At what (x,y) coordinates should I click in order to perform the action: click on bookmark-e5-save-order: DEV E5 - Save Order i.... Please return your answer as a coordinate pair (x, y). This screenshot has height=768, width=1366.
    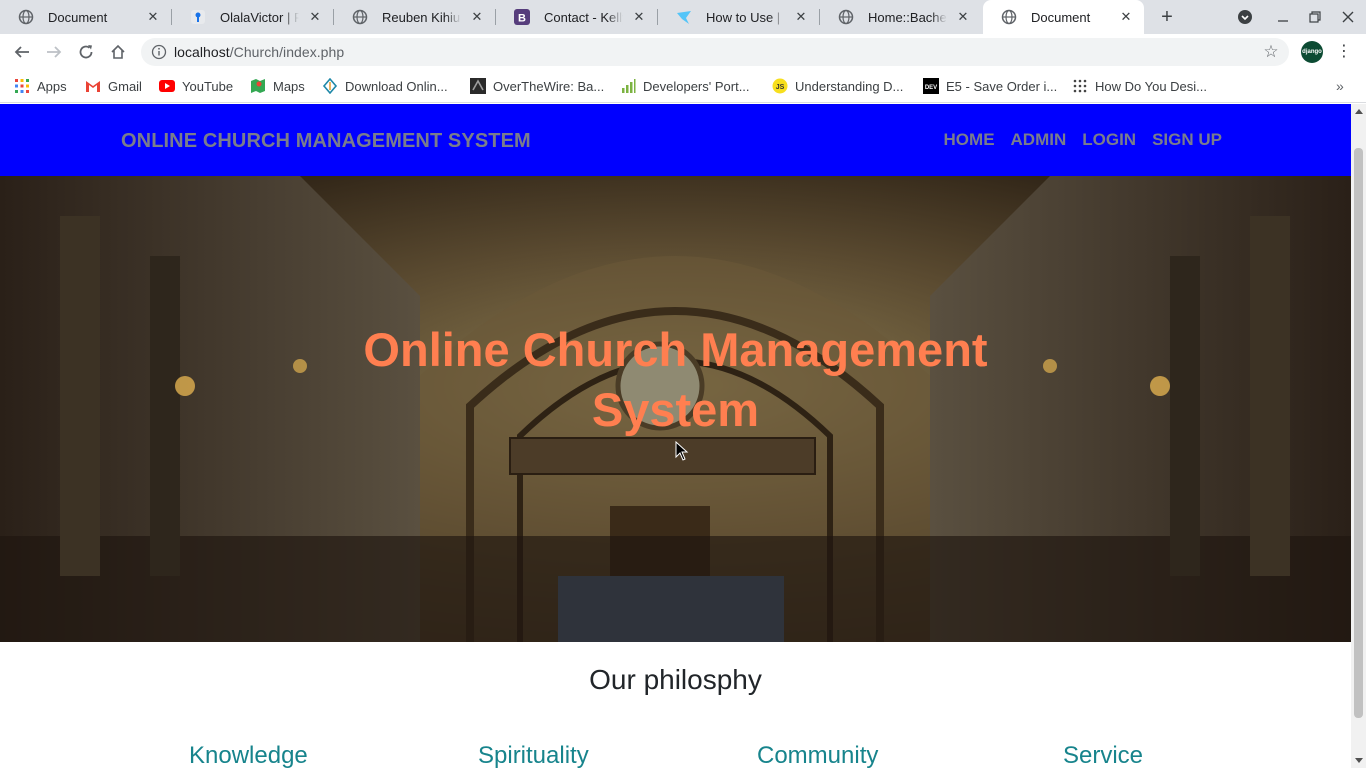
    Looking at the image, I should click on (990, 86).